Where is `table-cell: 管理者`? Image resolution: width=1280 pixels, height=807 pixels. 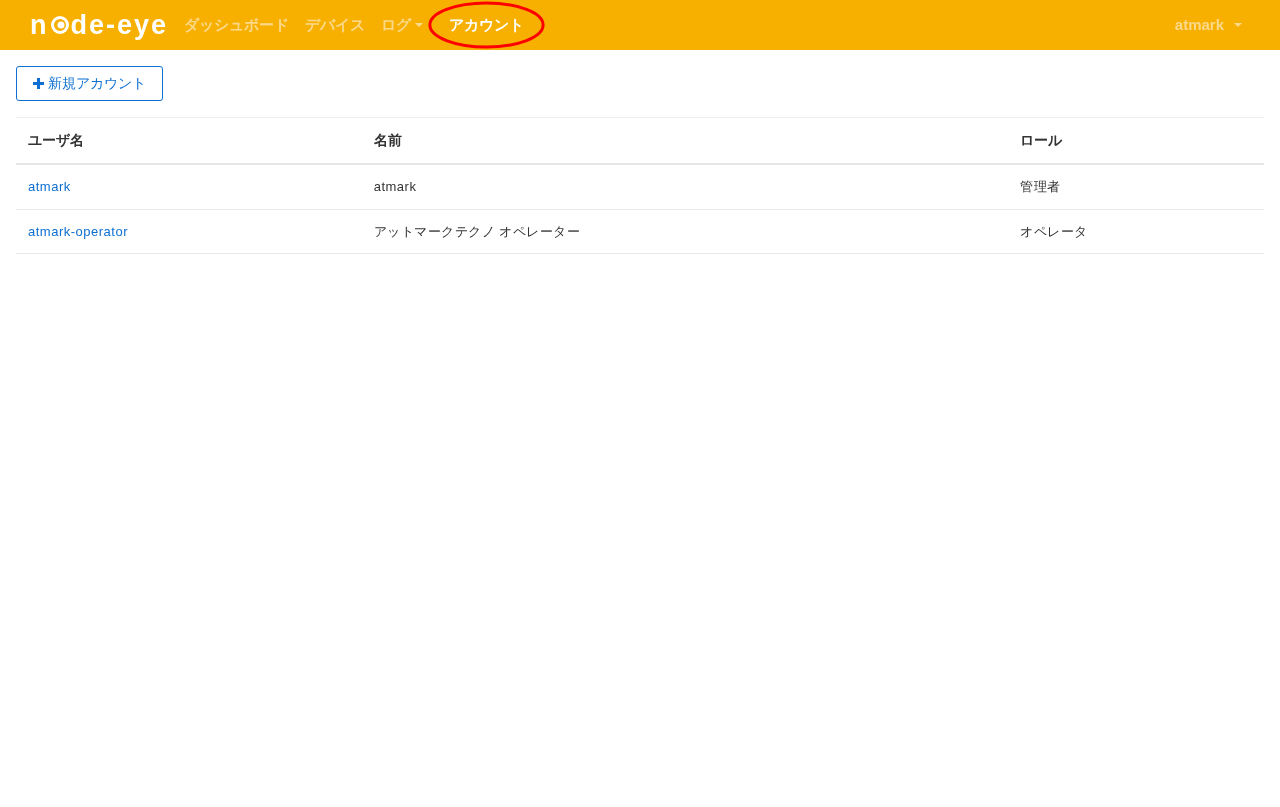 table-cell: 管理者 is located at coordinates (1136, 186).